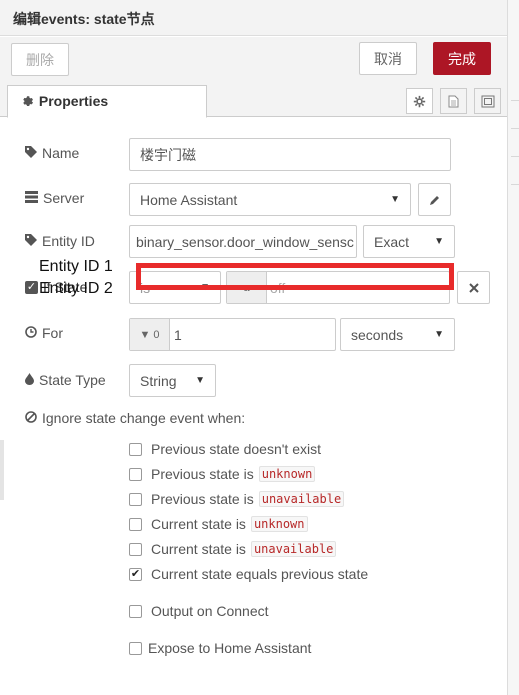  I want to click on resize-grip, so click(2, 470).